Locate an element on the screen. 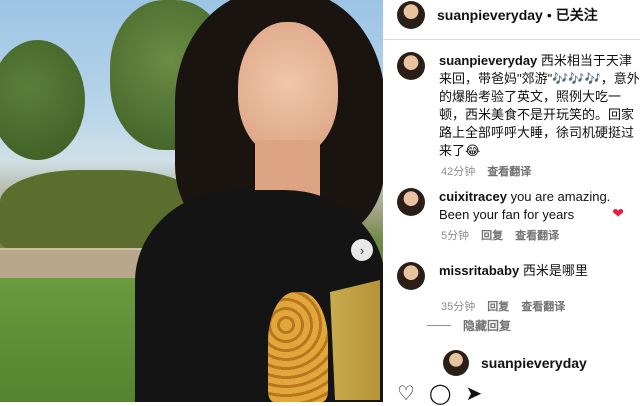 The image size is (640, 406). comment-2-username: missritababy is located at coordinates (479, 270).